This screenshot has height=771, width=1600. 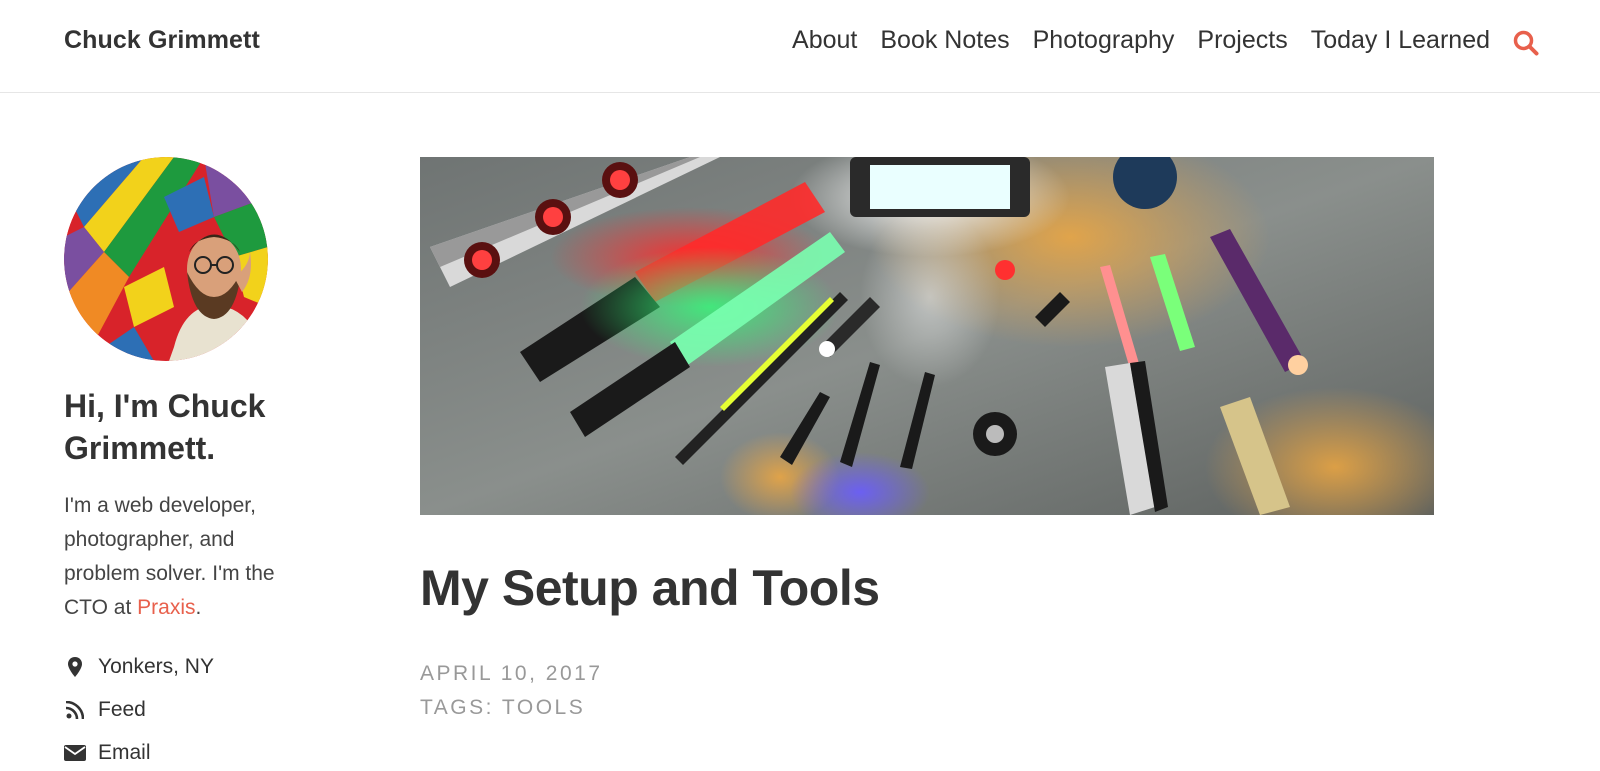 What do you see at coordinates (1400, 40) in the screenshot?
I see `nav-item-today-i-learned: Today I Learned` at bounding box center [1400, 40].